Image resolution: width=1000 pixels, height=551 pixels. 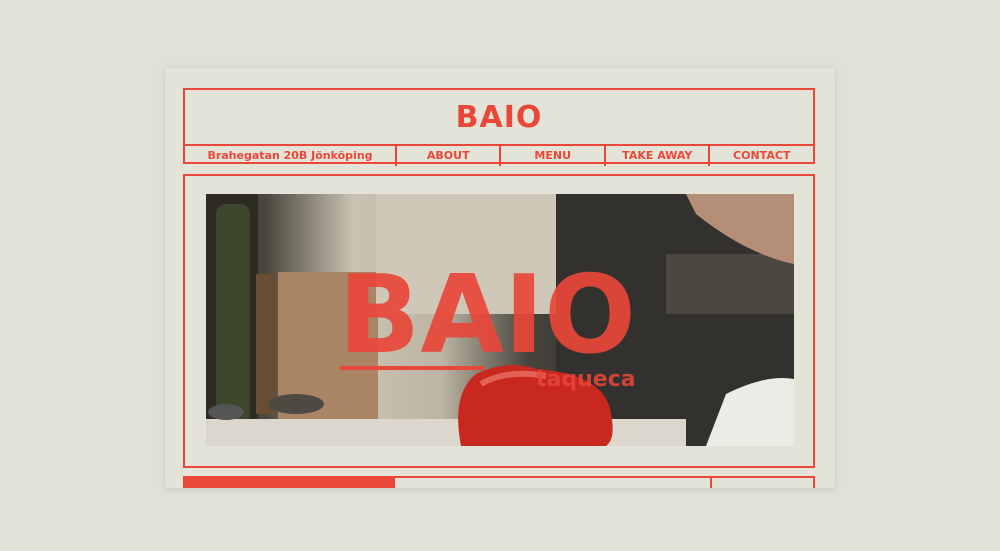 What do you see at coordinates (711, 483) in the screenshot?
I see `bottom-divider` at bounding box center [711, 483].